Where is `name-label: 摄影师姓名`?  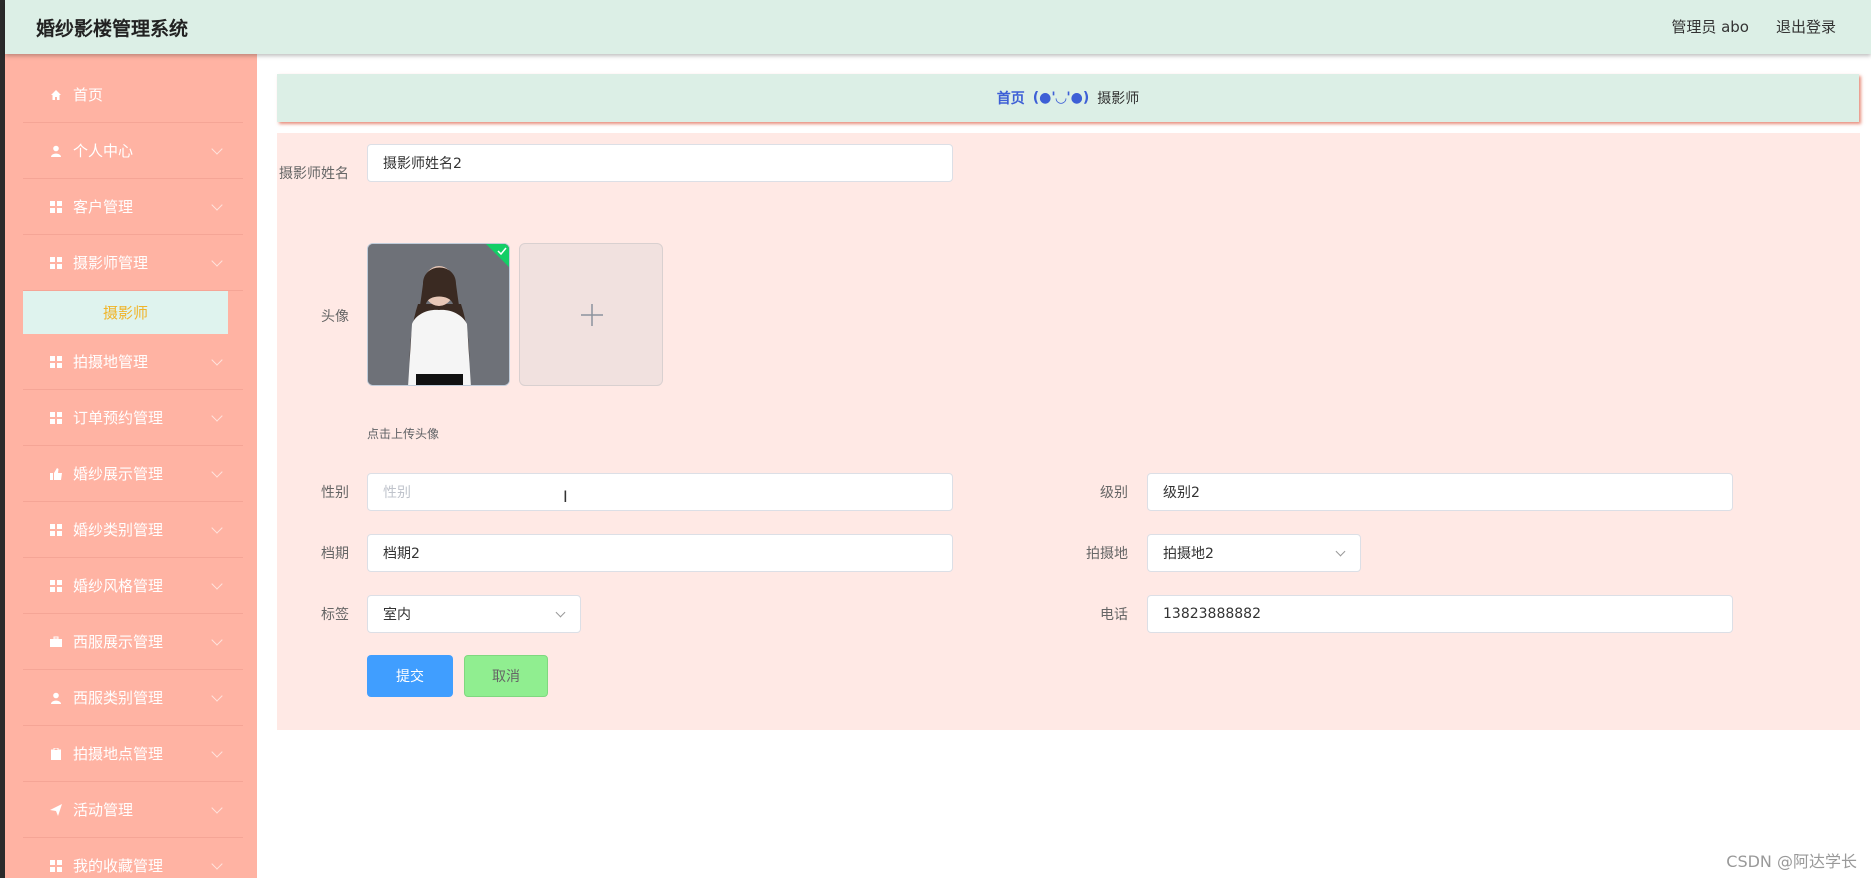
name-label: 摄影师姓名 is located at coordinates (314, 174).